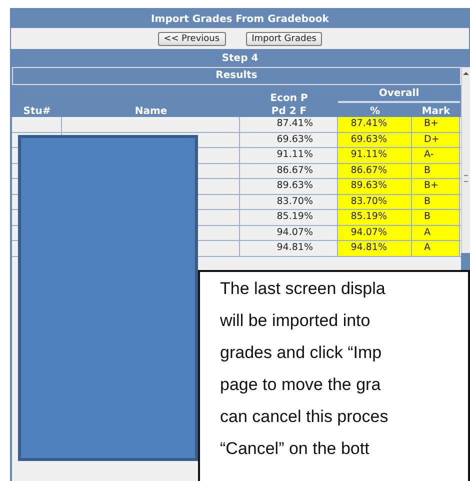 The height and width of the screenshot is (481, 470). I want to click on callout-text: The last screen displa, so click(303, 289).